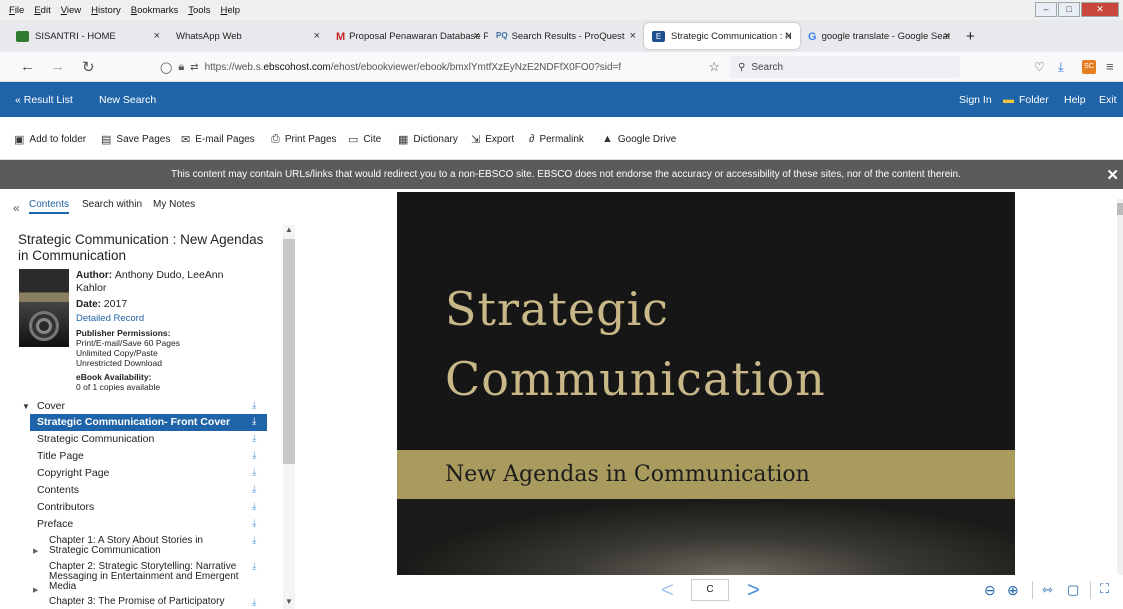  What do you see at coordinates (1047, 590) in the screenshot?
I see `fit-width-icon: ⇿` at bounding box center [1047, 590].